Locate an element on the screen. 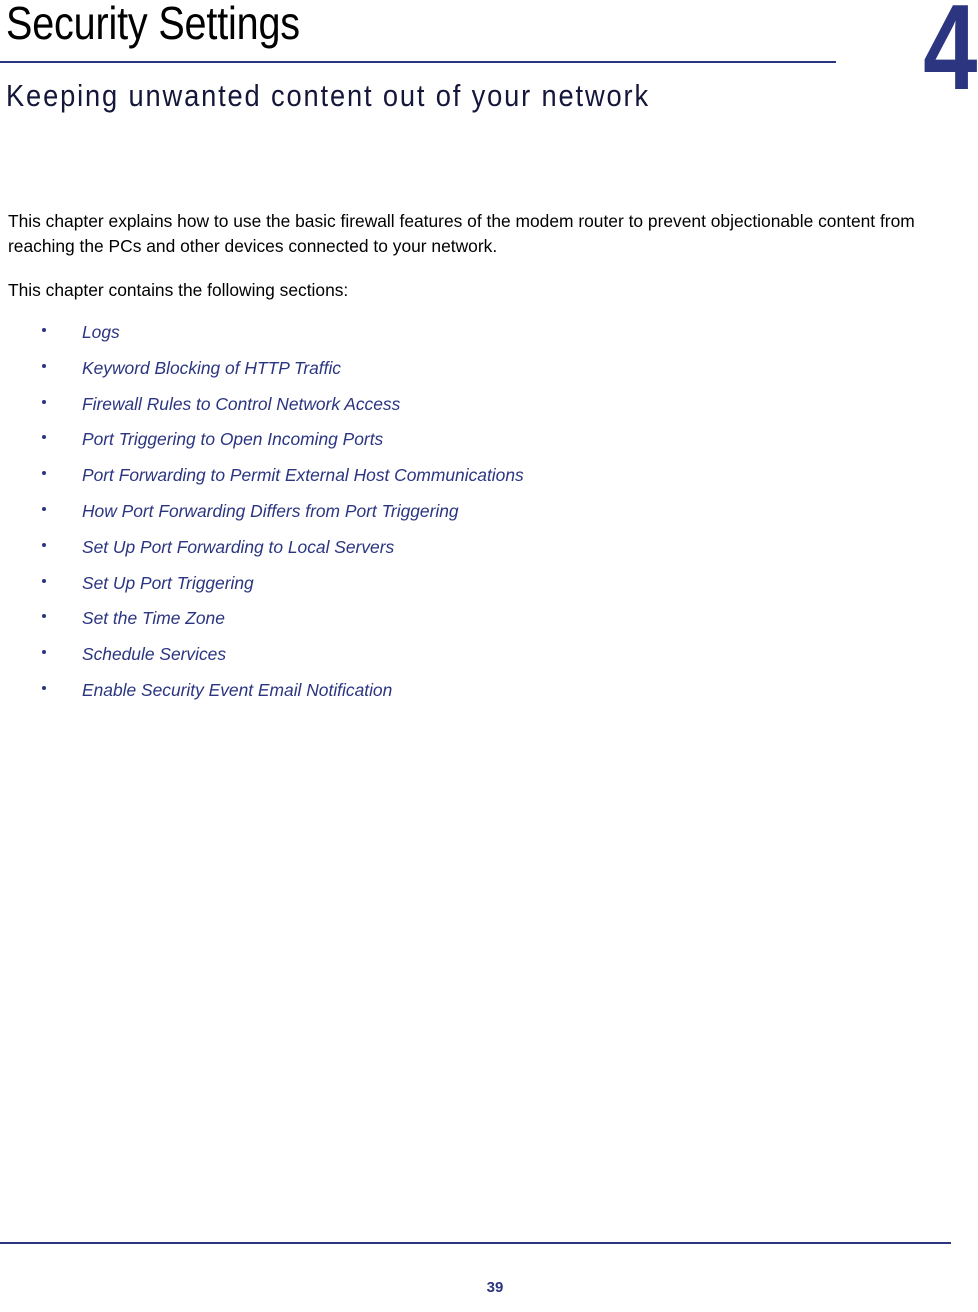 Image resolution: width=978 pixels, height=1312 pixels. section-link: Logs is located at coordinates (101, 332).